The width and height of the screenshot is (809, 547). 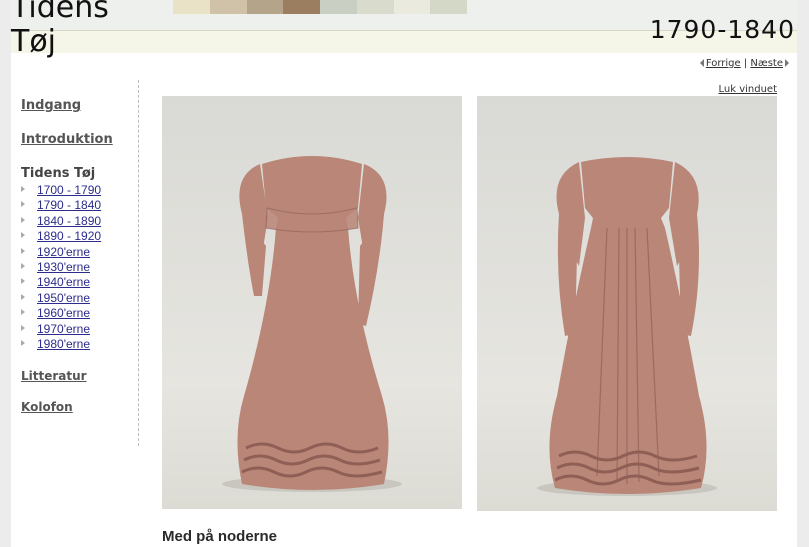 I want to click on site-title: Tidens Tøj, so click(x=60, y=29).